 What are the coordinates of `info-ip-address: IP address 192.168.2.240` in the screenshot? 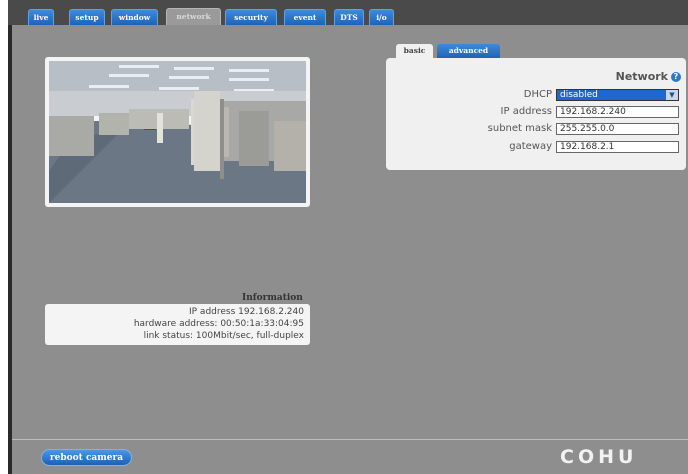 It's located at (246, 312).